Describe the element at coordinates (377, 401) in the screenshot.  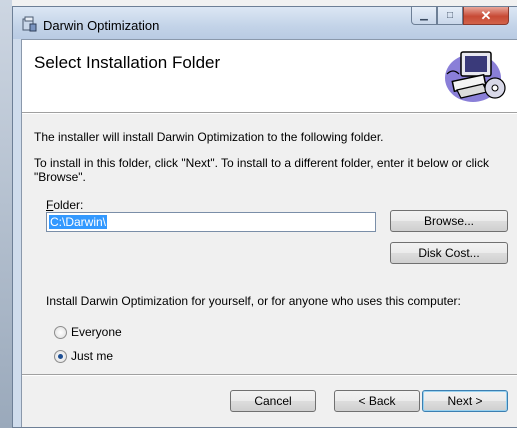
I see `back-button: < Back` at that location.